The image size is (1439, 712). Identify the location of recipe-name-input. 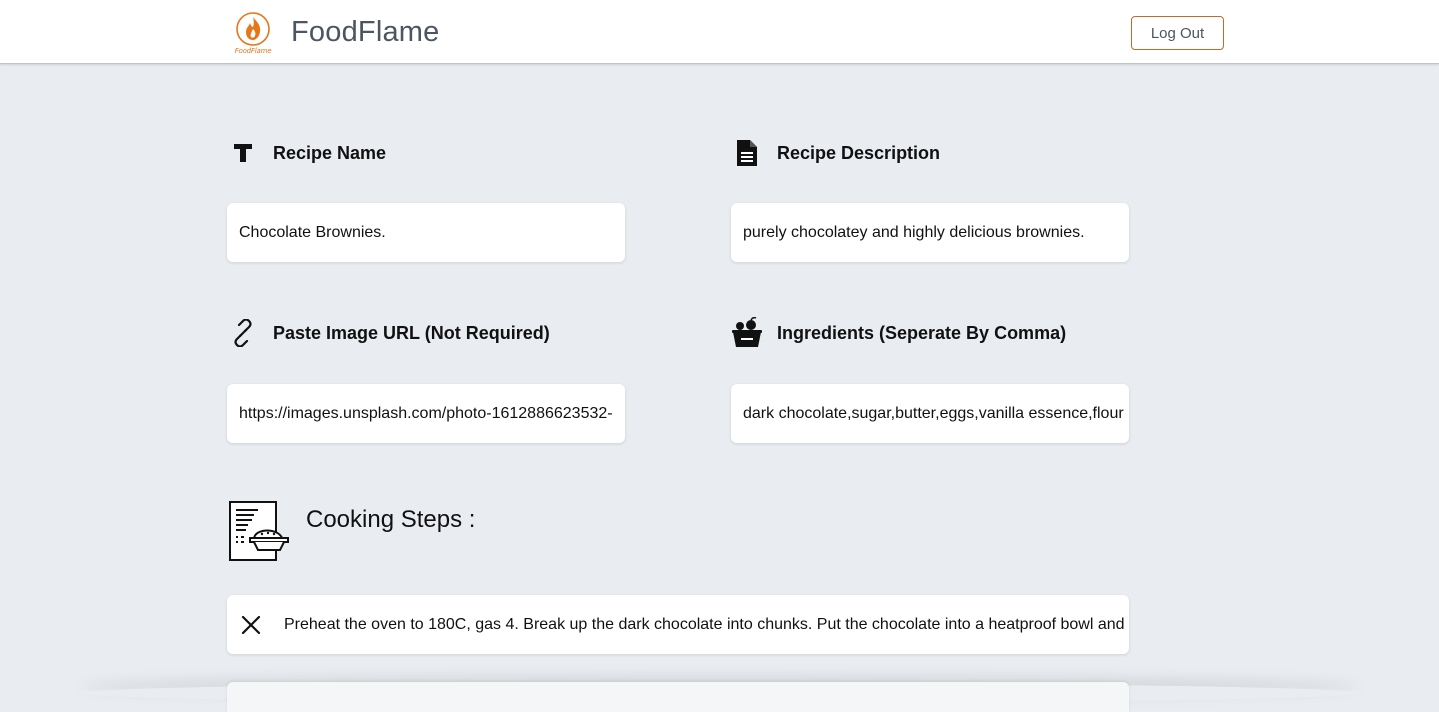
(426, 232).